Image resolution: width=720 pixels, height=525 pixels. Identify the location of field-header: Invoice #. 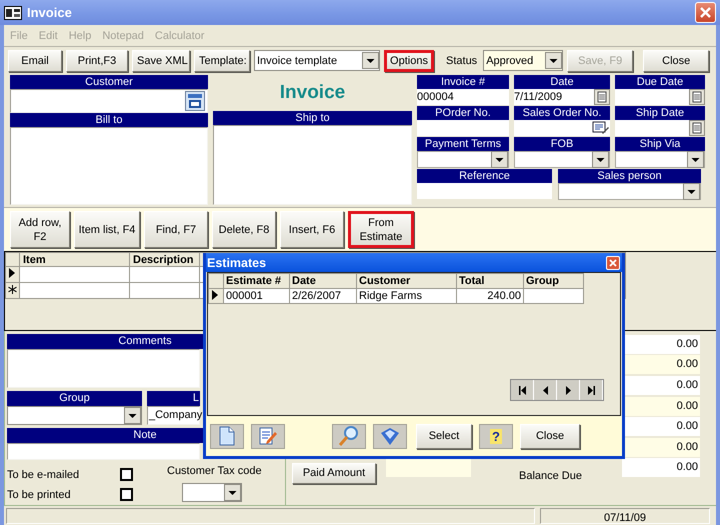
(463, 82).